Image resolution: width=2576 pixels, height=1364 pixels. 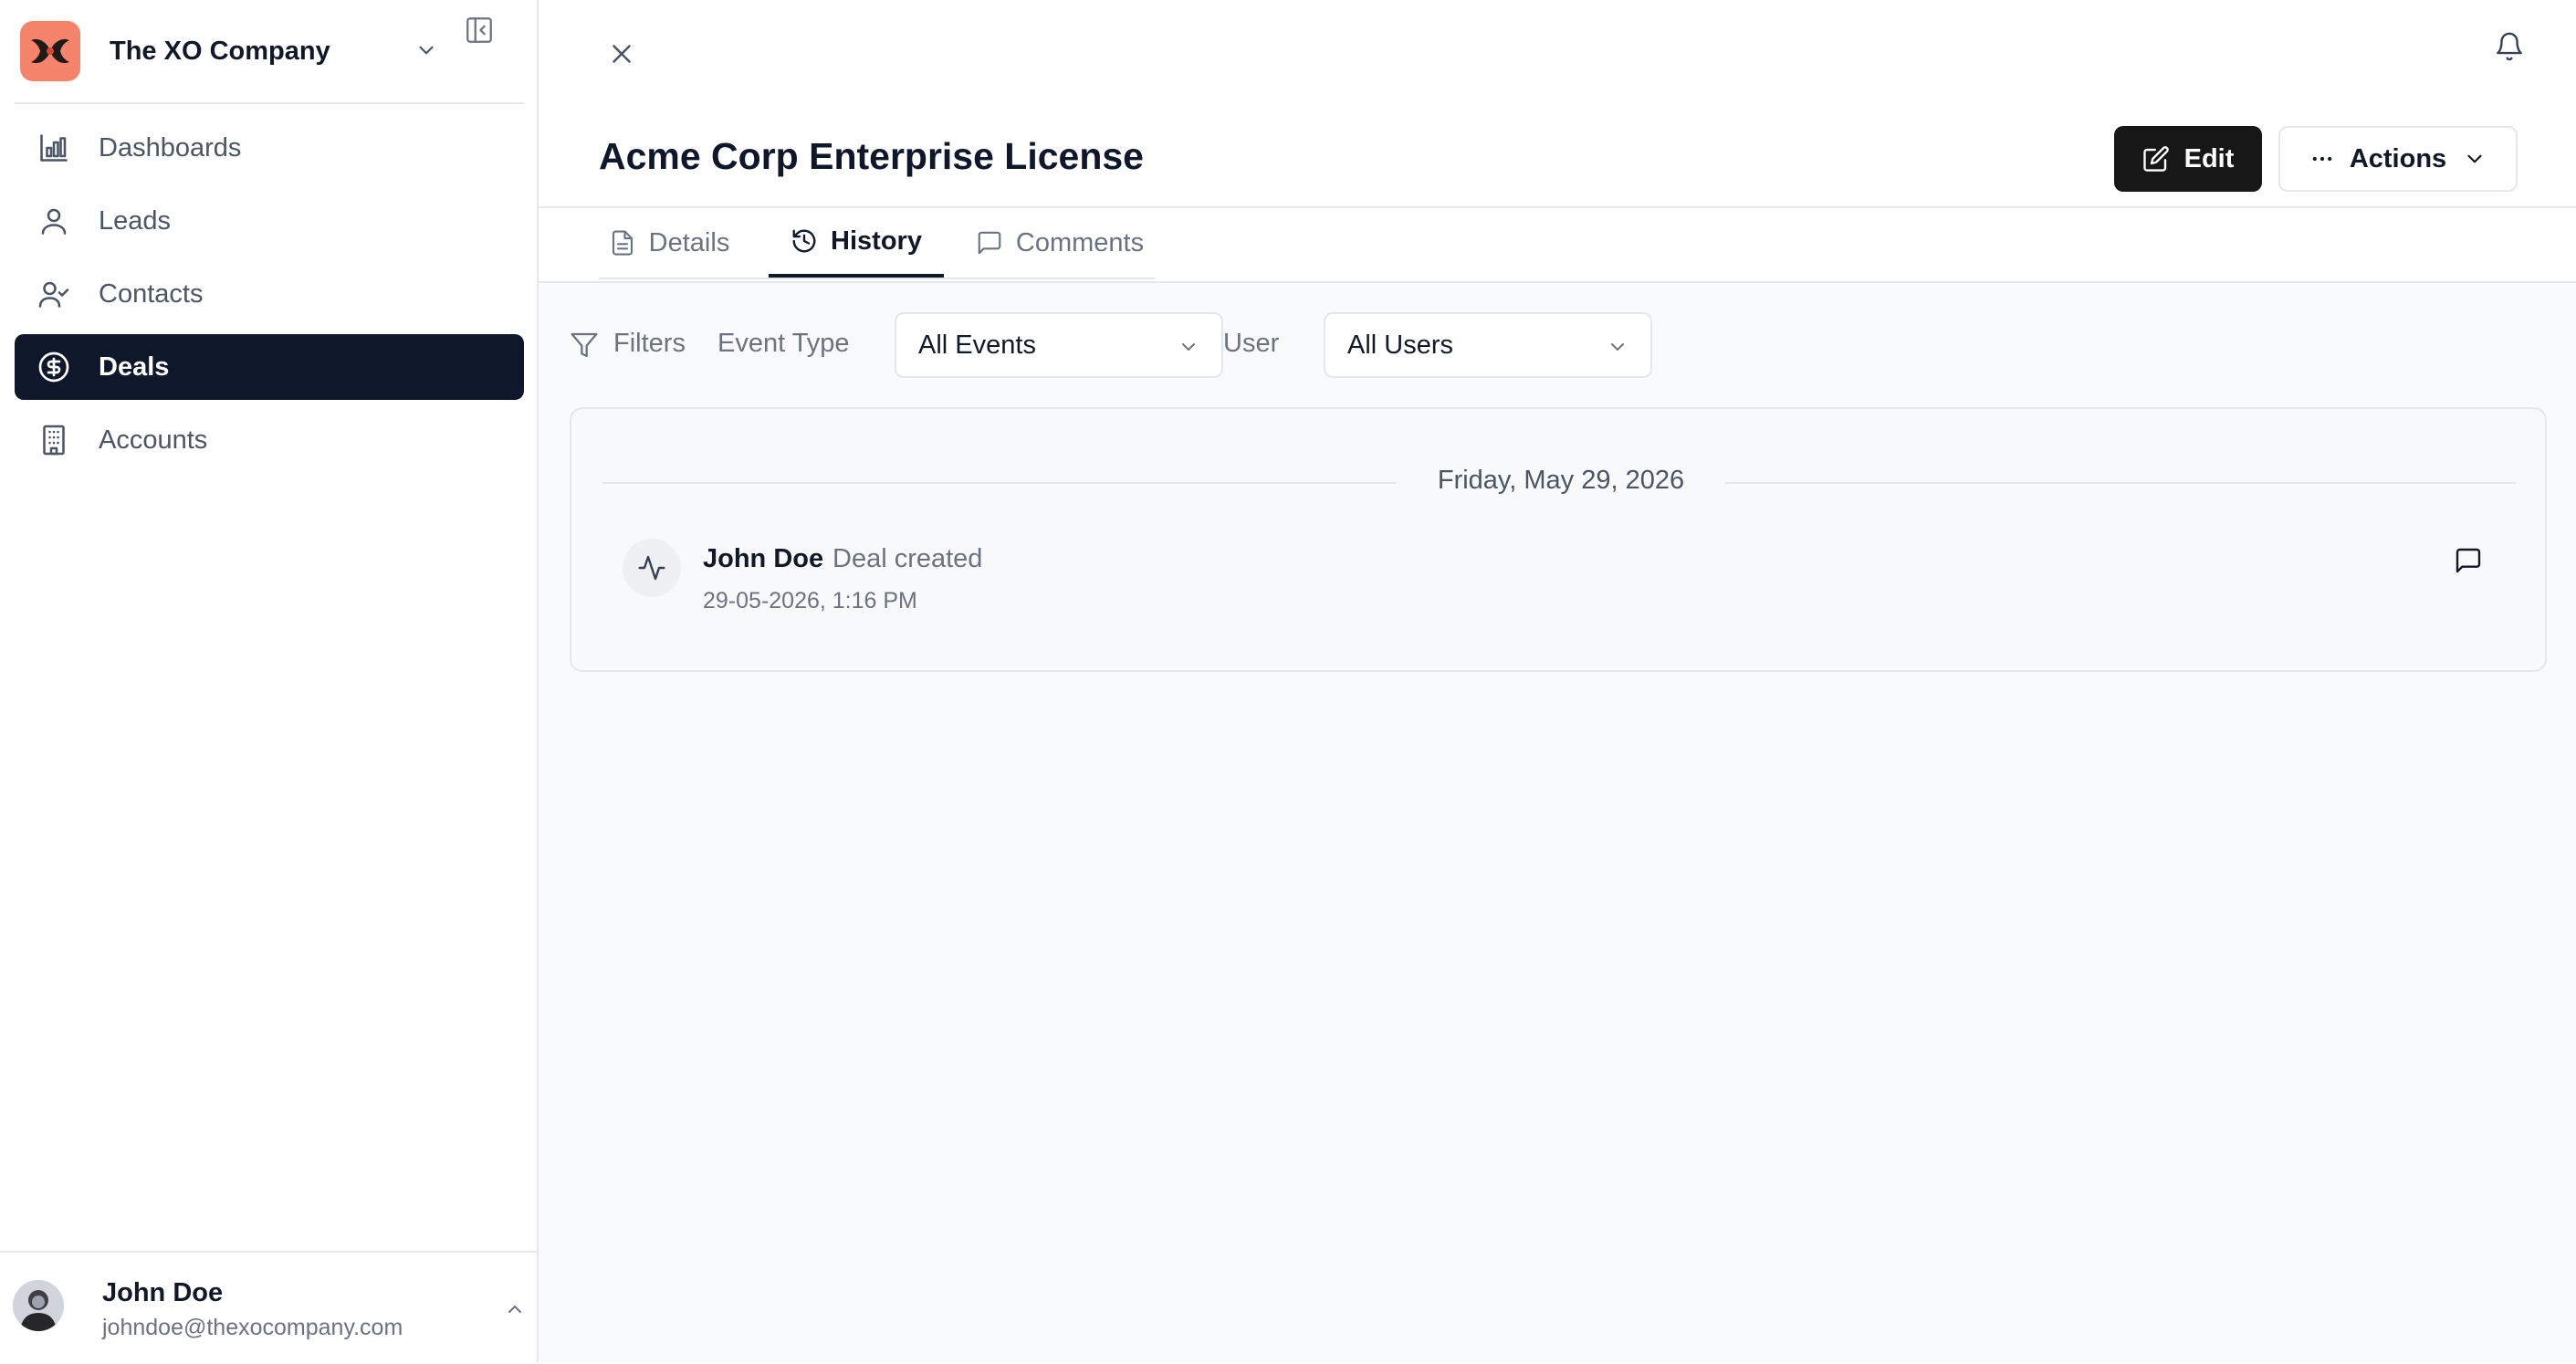 I want to click on chevron-up-icon, so click(x=515, y=1309).